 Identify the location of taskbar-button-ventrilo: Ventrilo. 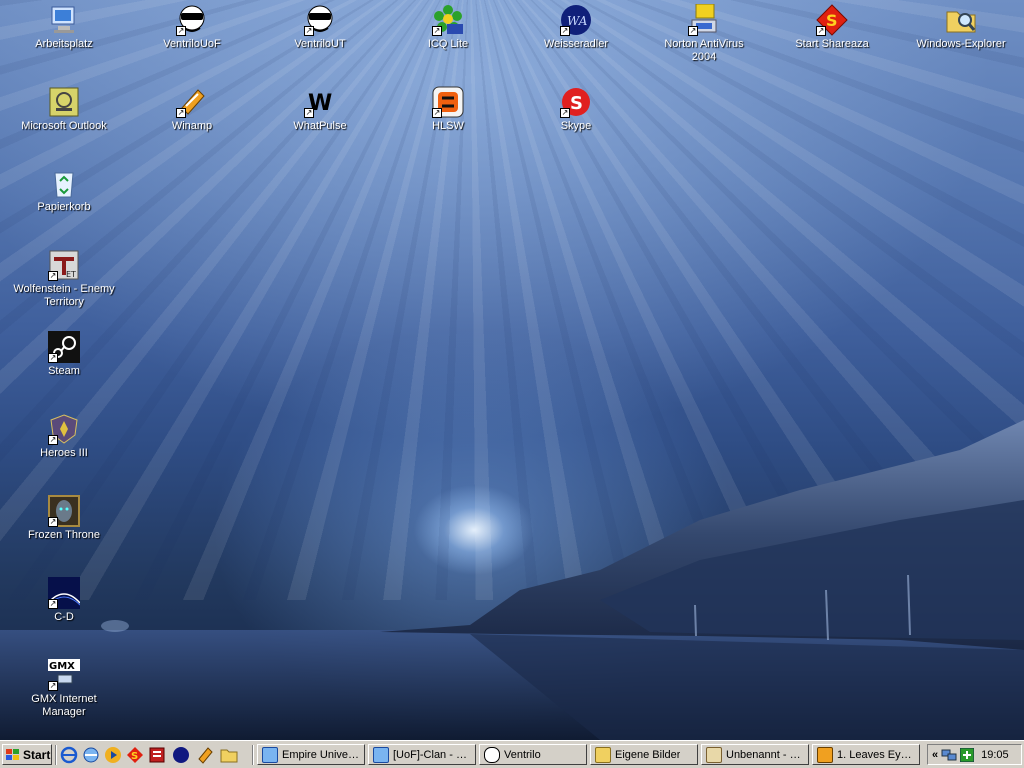
(533, 754).